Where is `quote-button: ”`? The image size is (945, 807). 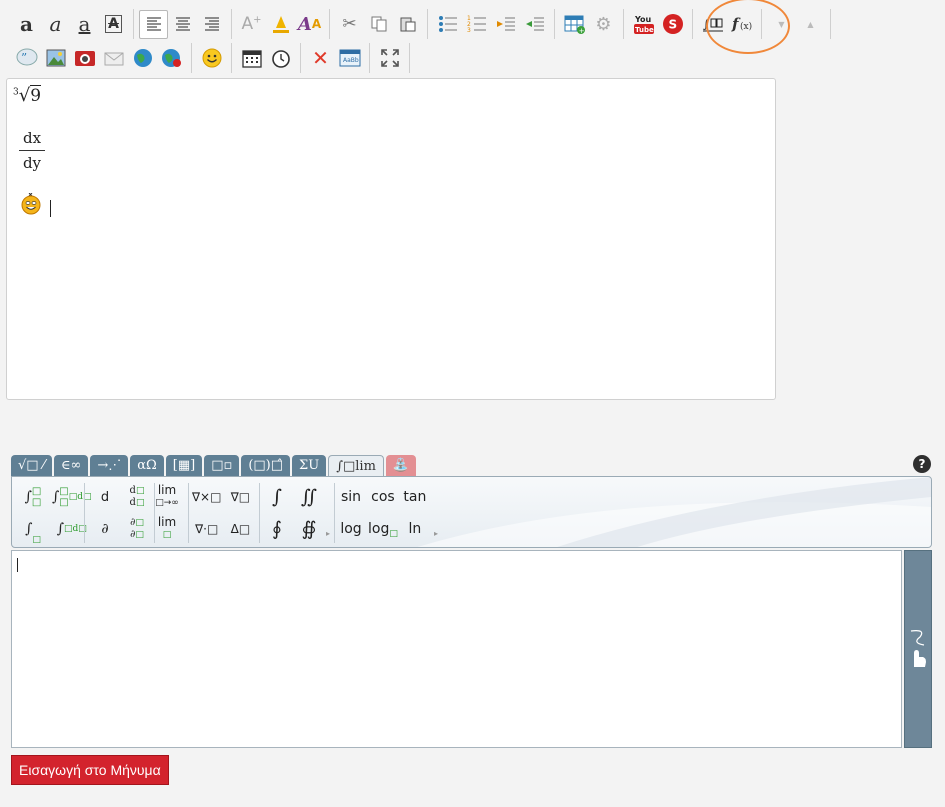
quote-button: ” is located at coordinates (26, 58).